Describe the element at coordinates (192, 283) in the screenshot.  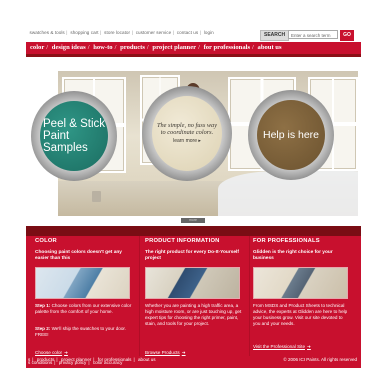
I see `product-info-photo` at that location.